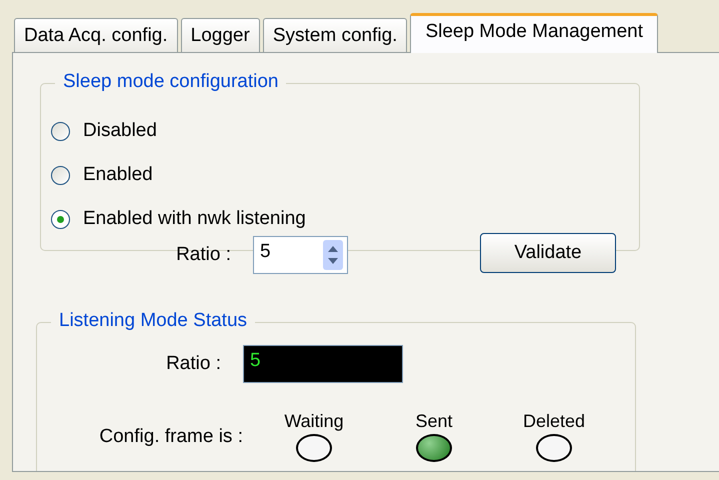 This screenshot has height=480, width=719. Describe the element at coordinates (335, 35) in the screenshot. I see `tab: System config.` at that location.